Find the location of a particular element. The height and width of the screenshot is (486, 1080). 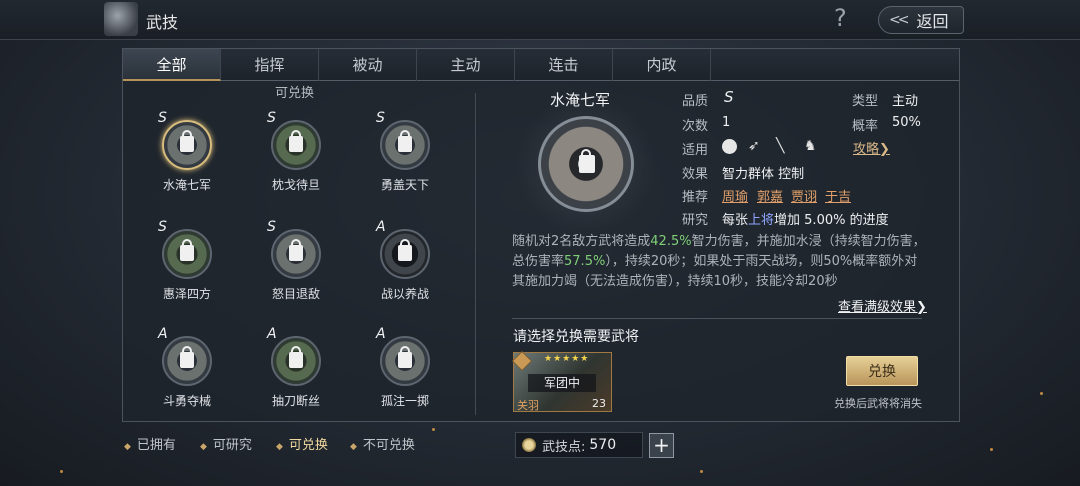

skill-name: 枕戈待旦 is located at coordinates (295, 185).